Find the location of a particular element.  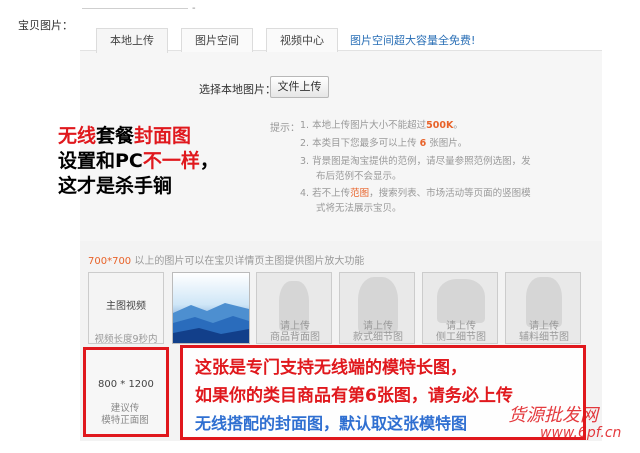

promo-line-2: 设置和PC不一样， is located at coordinates (138, 161).